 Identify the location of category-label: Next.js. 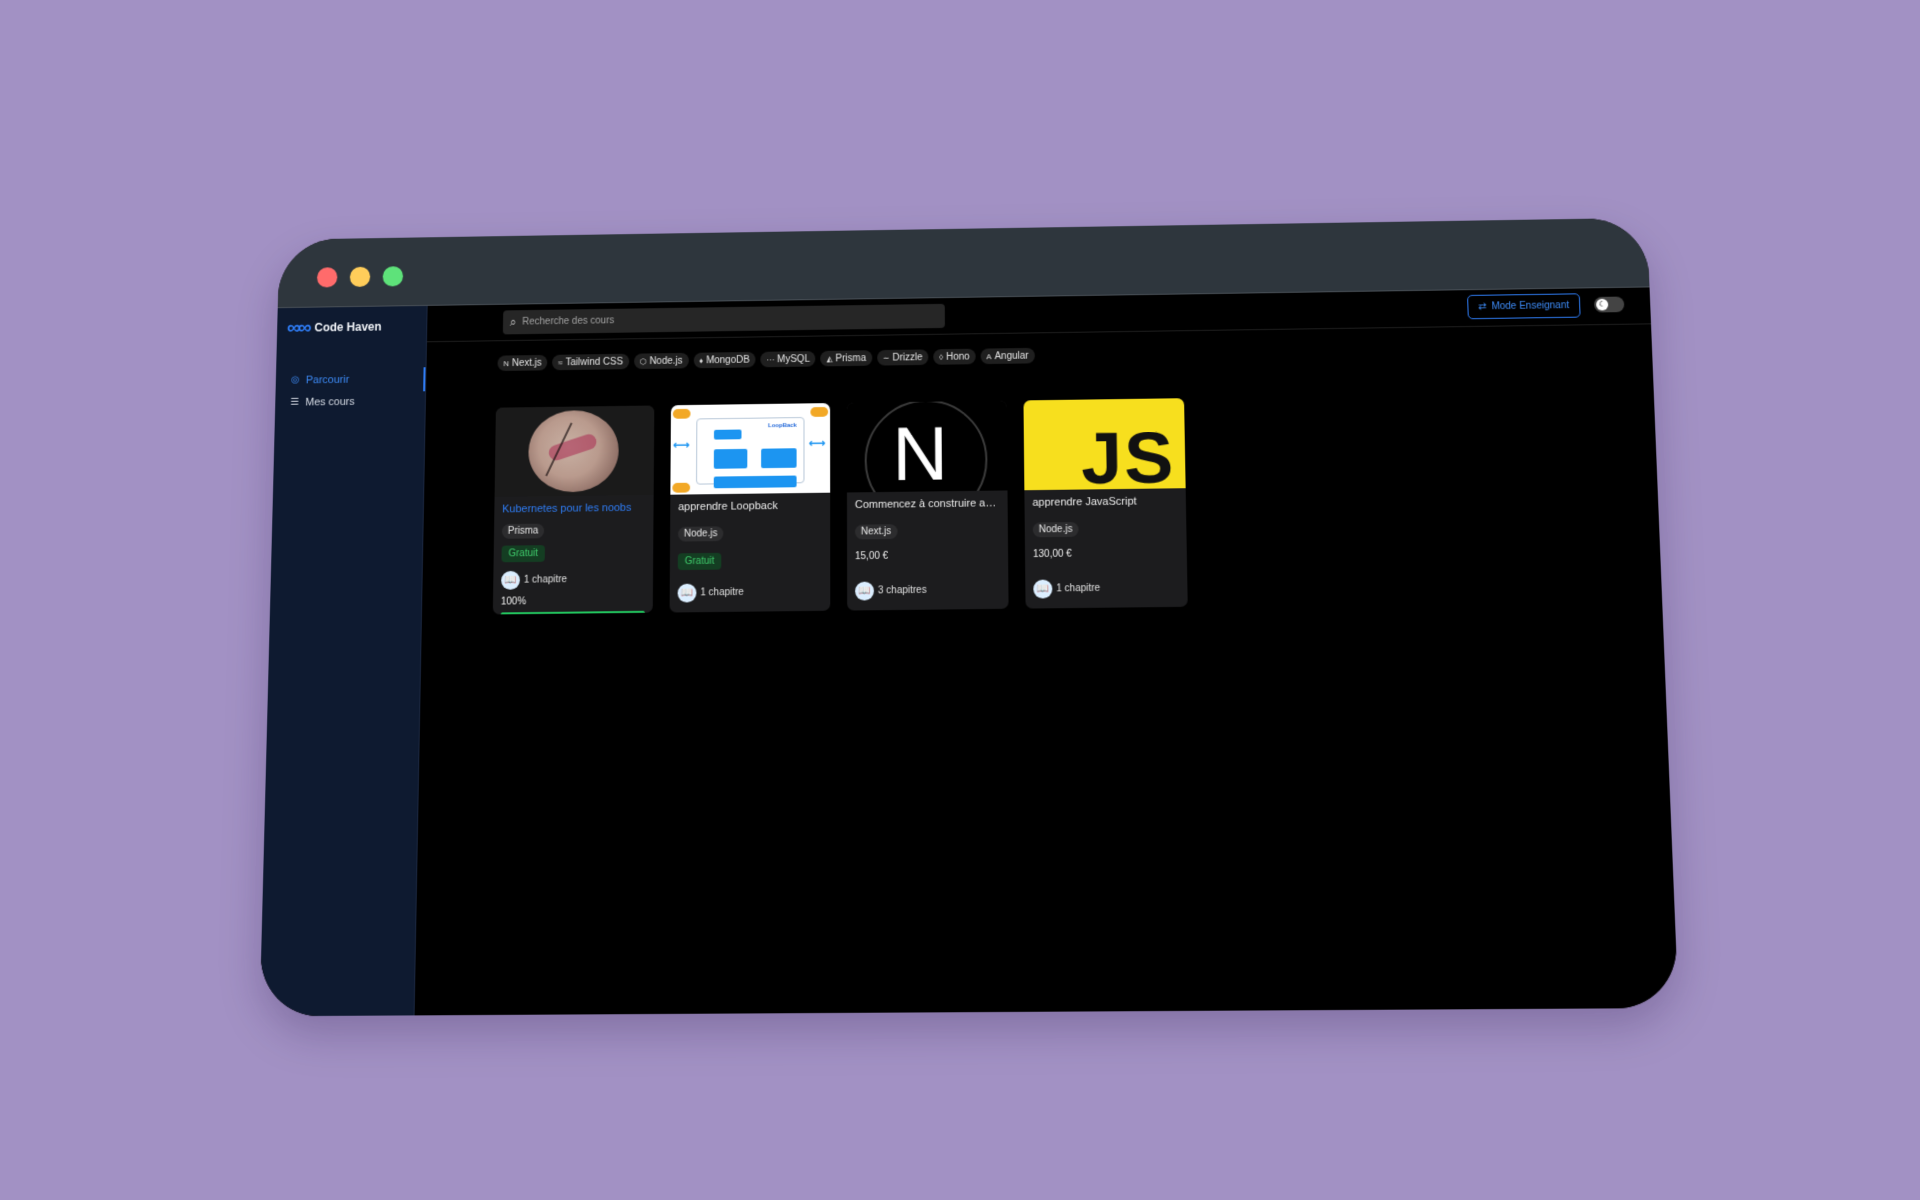
(527, 362).